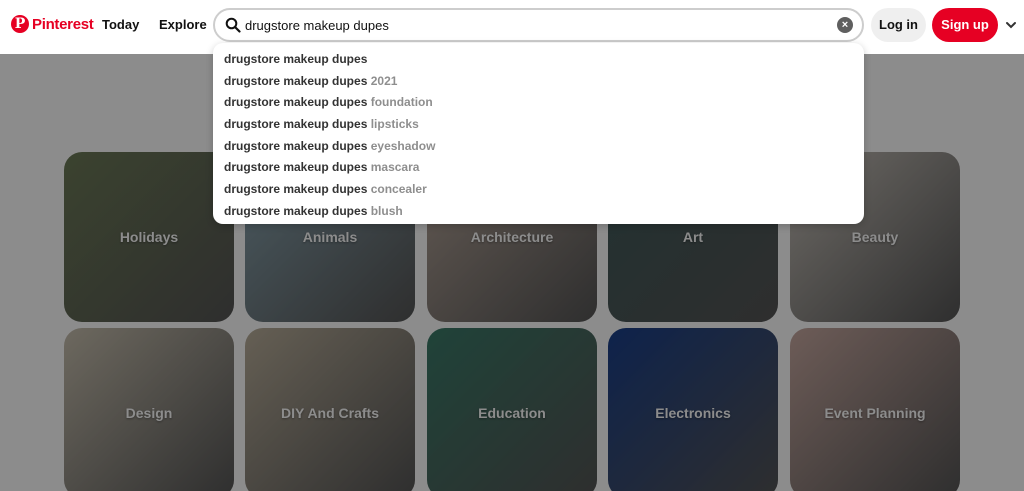 The height and width of the screenshot is (491, 1024). What do you see at coordinates (120, 24) in the screenshot?
I see `nav-today-link: Today` at bounding box center [120, 24].